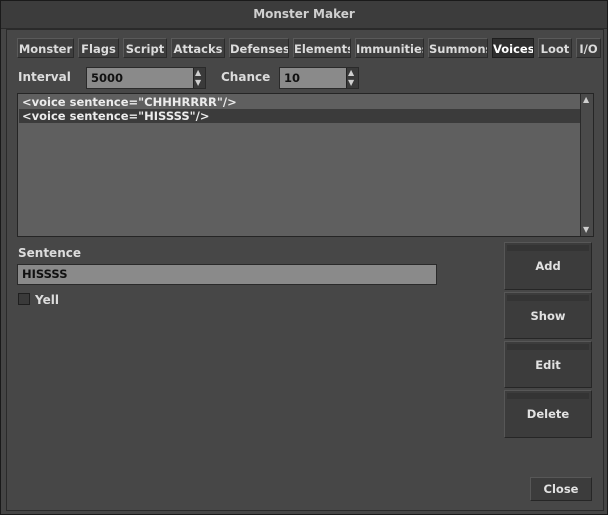 Image resolution: width=608 pixels, height=515 pixels. I want to click on add-button-label: Add, so click(548, 266).